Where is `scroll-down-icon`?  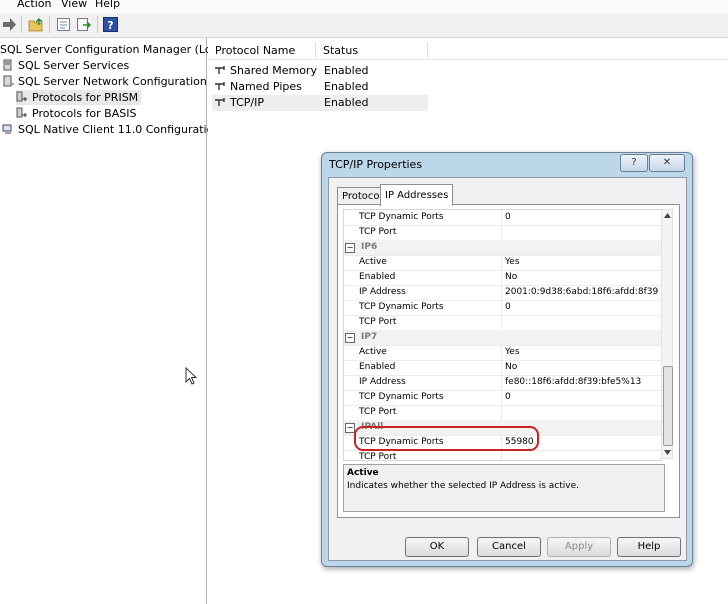 scroll-down-icon is located at coordinates (667, 452).